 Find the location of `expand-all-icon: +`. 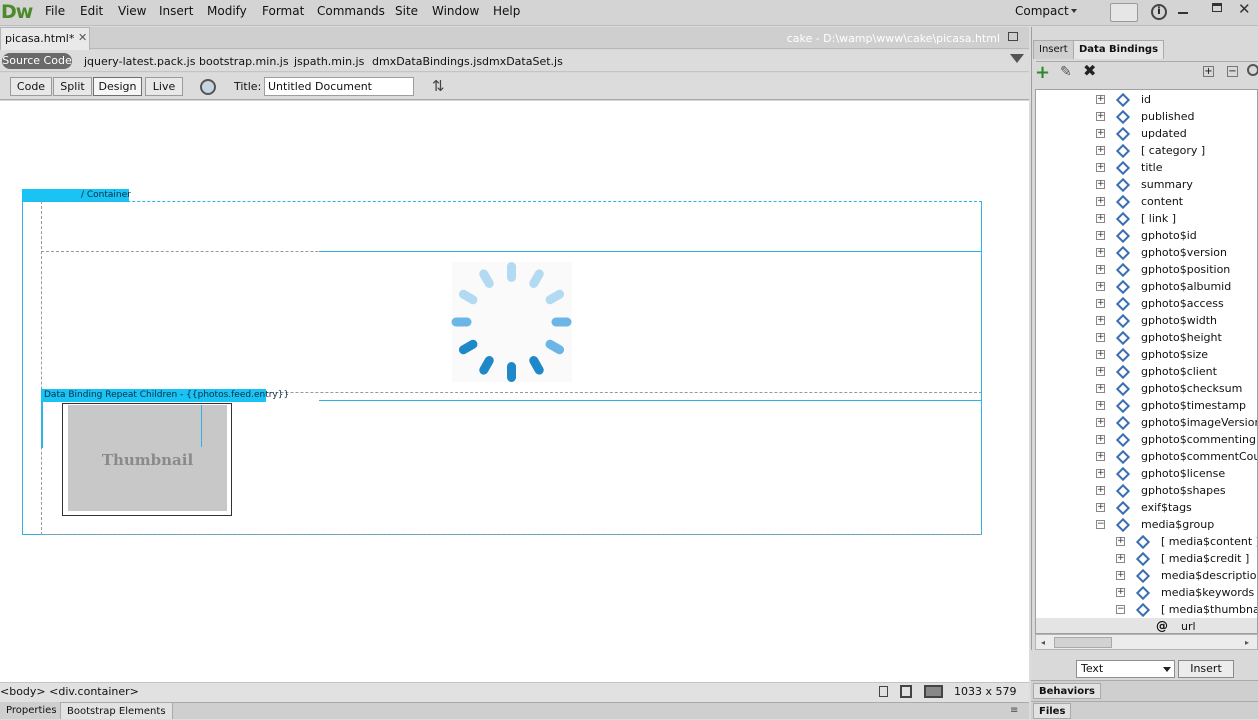

expand-all-icon: + is located at coordinates (1208, 71).